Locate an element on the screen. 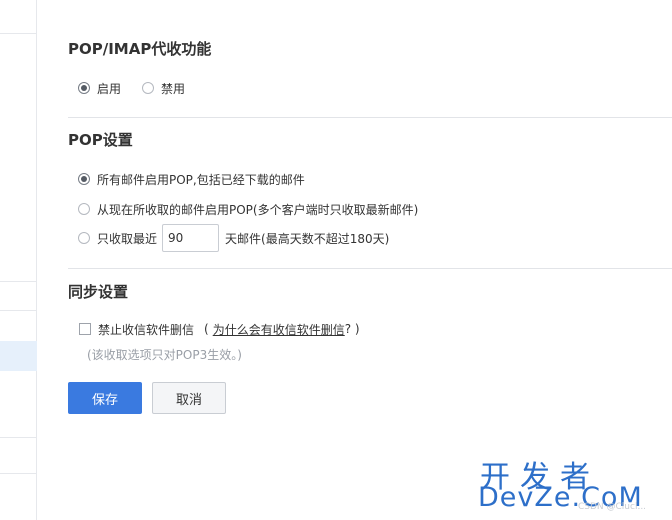  pop-imap-title: POP/IMAP代收功能 is located at coordinates (140, 49).